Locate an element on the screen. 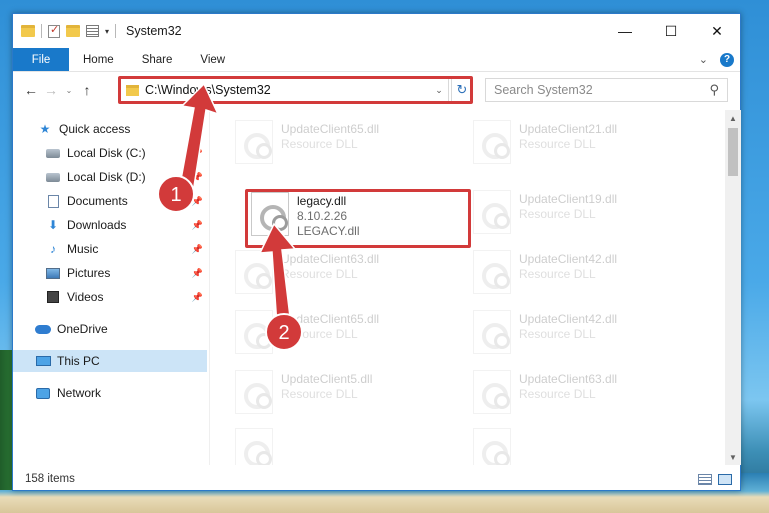 The width and height of the screenshot is (769, 513). minimize-button: — is located at coordinates (625, 31).